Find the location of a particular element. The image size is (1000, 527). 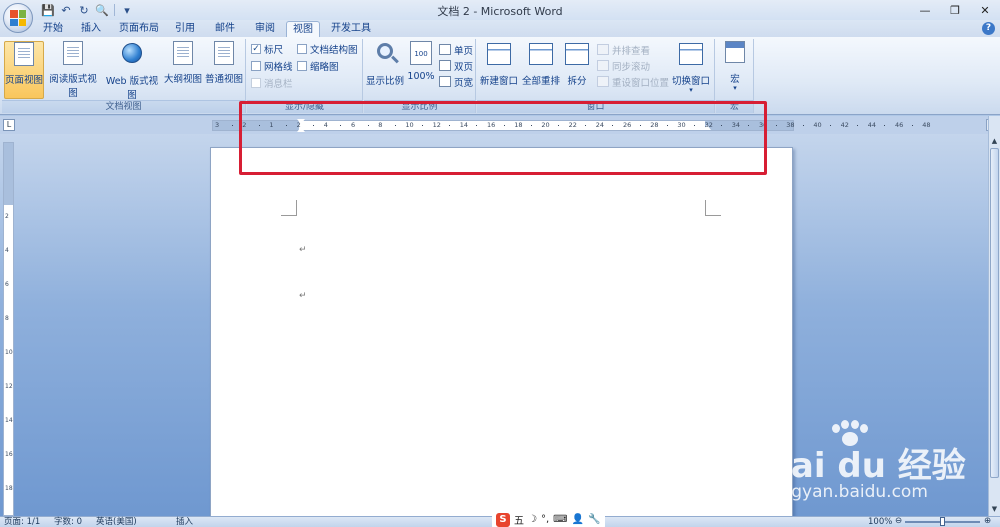

zoom-100-button: 100 100% is located at coordinates (421, 70).